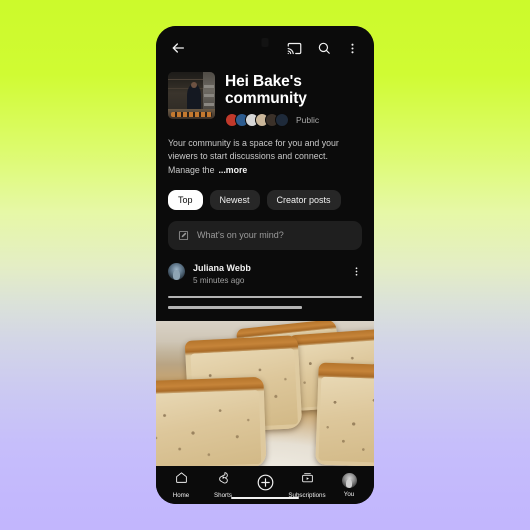 This screenshot has height=530, width=530. I want to click on filter-chip-newest: Newest, so click(234, 199).